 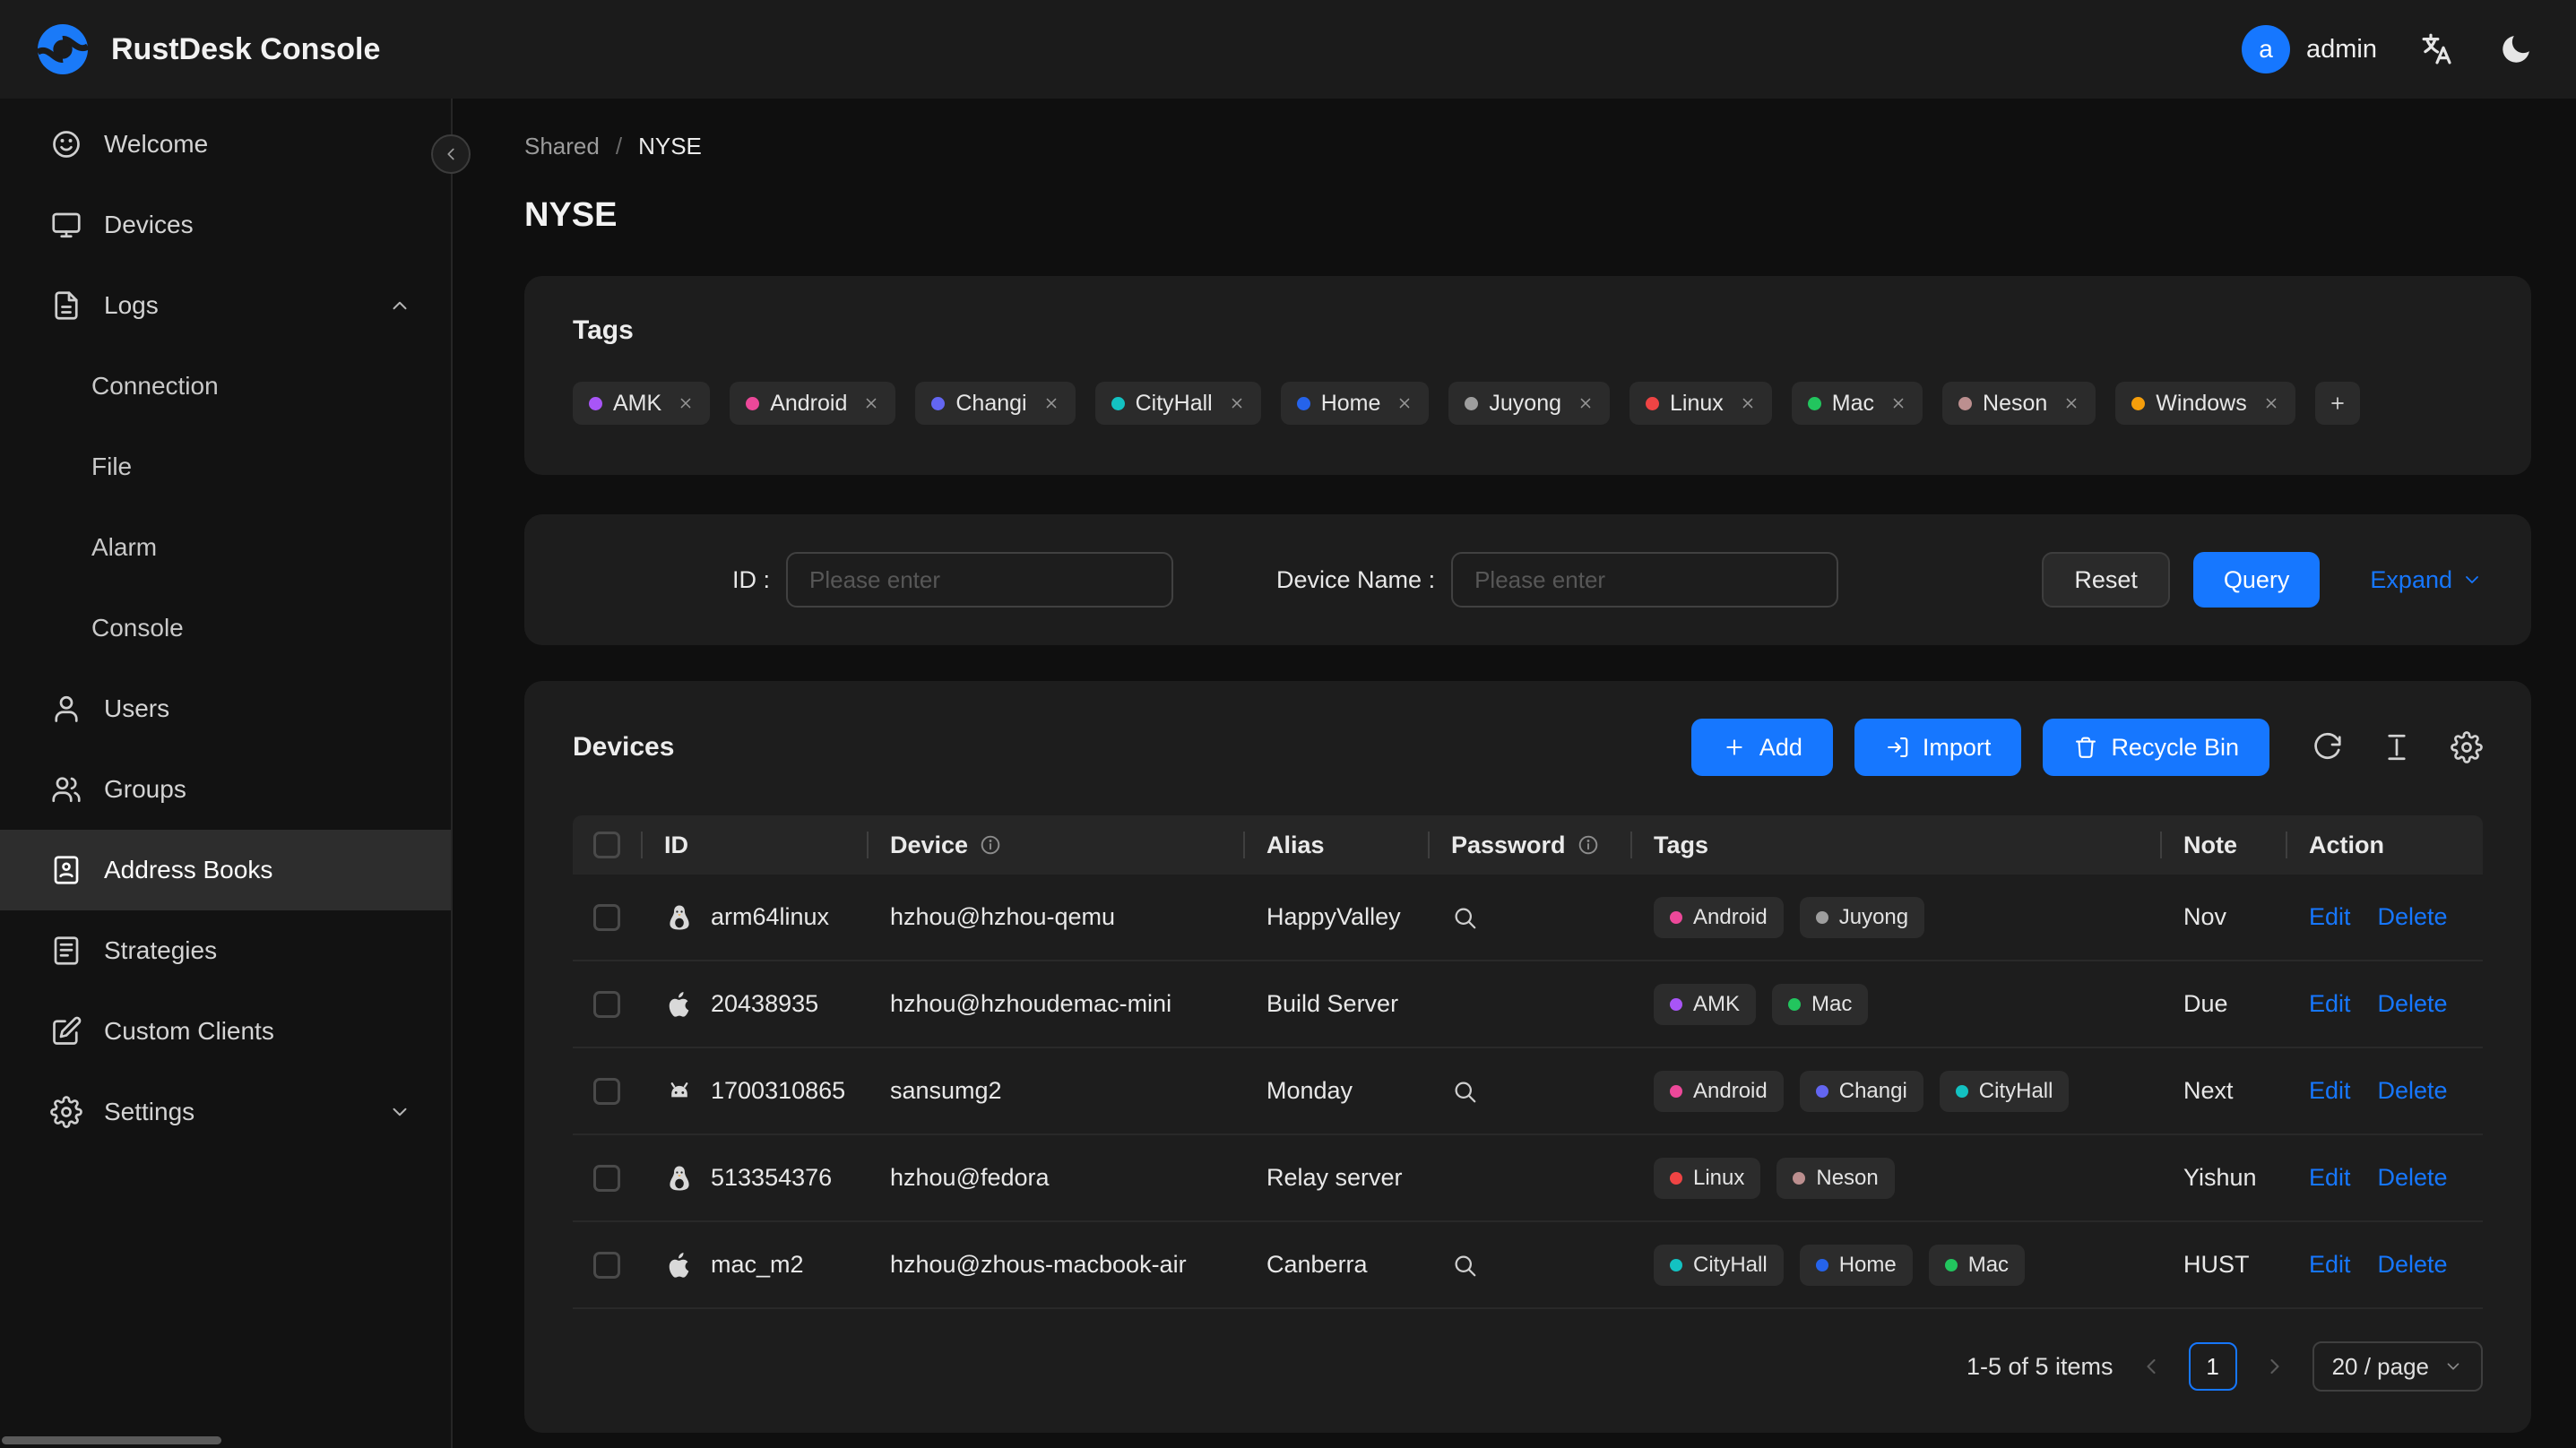 What do you see at coordinates (1895, 1004) in the screenshot?
I see `row-tags-cell: AMK Mac` at bounding box center [1895, 1004].